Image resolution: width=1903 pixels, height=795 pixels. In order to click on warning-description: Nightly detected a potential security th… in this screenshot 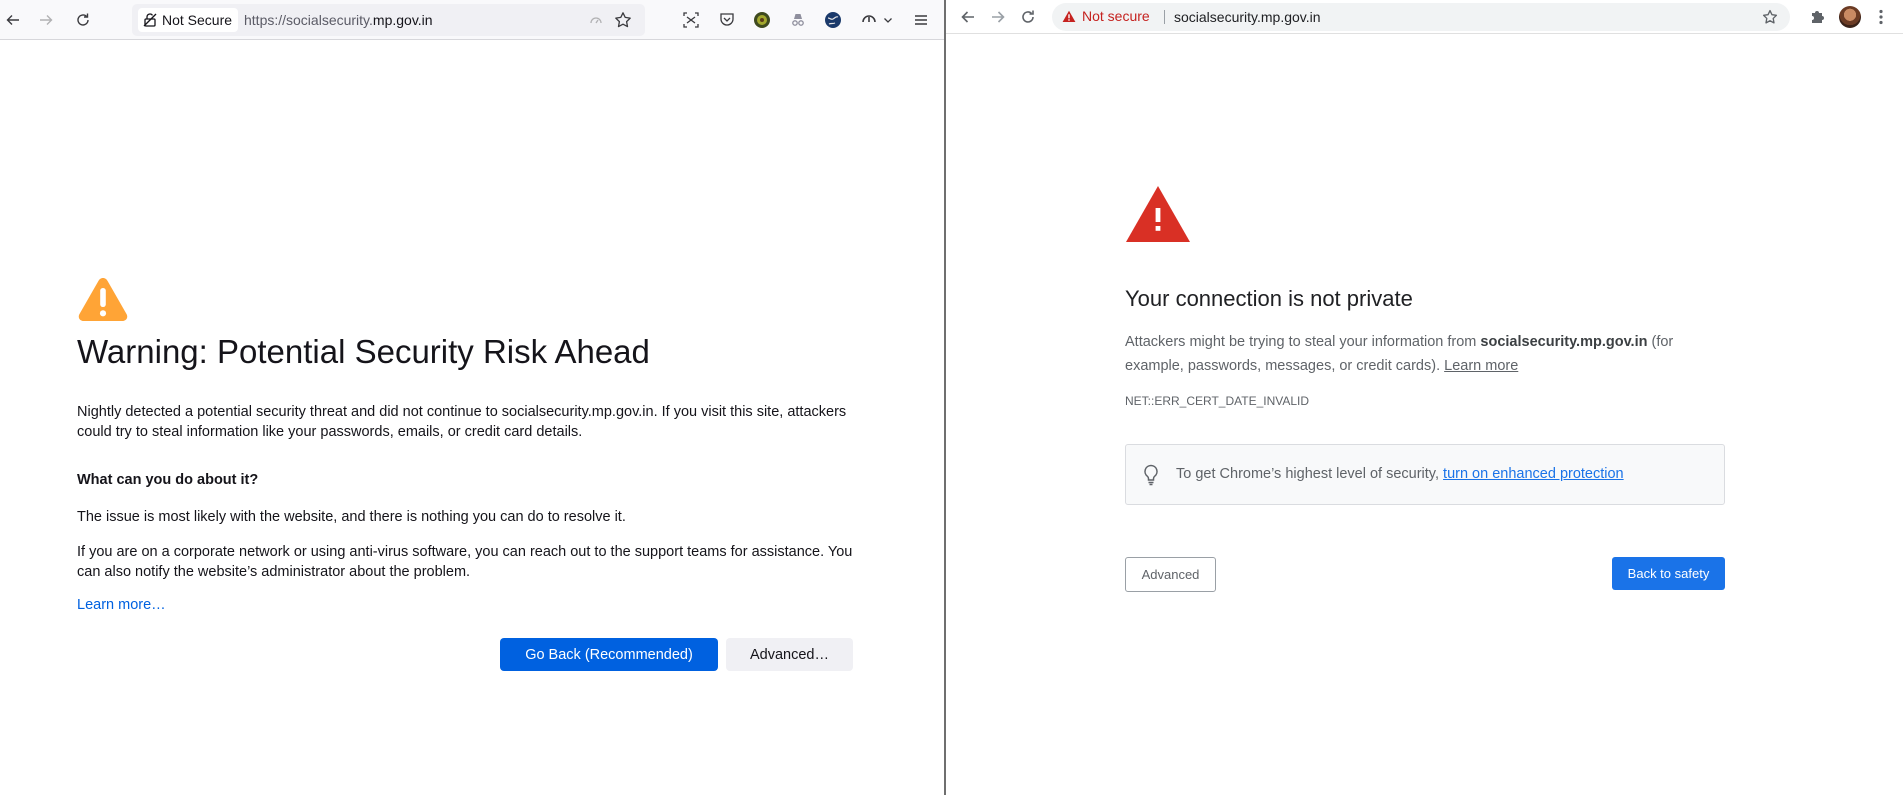, I will do `click(462, 422)`.